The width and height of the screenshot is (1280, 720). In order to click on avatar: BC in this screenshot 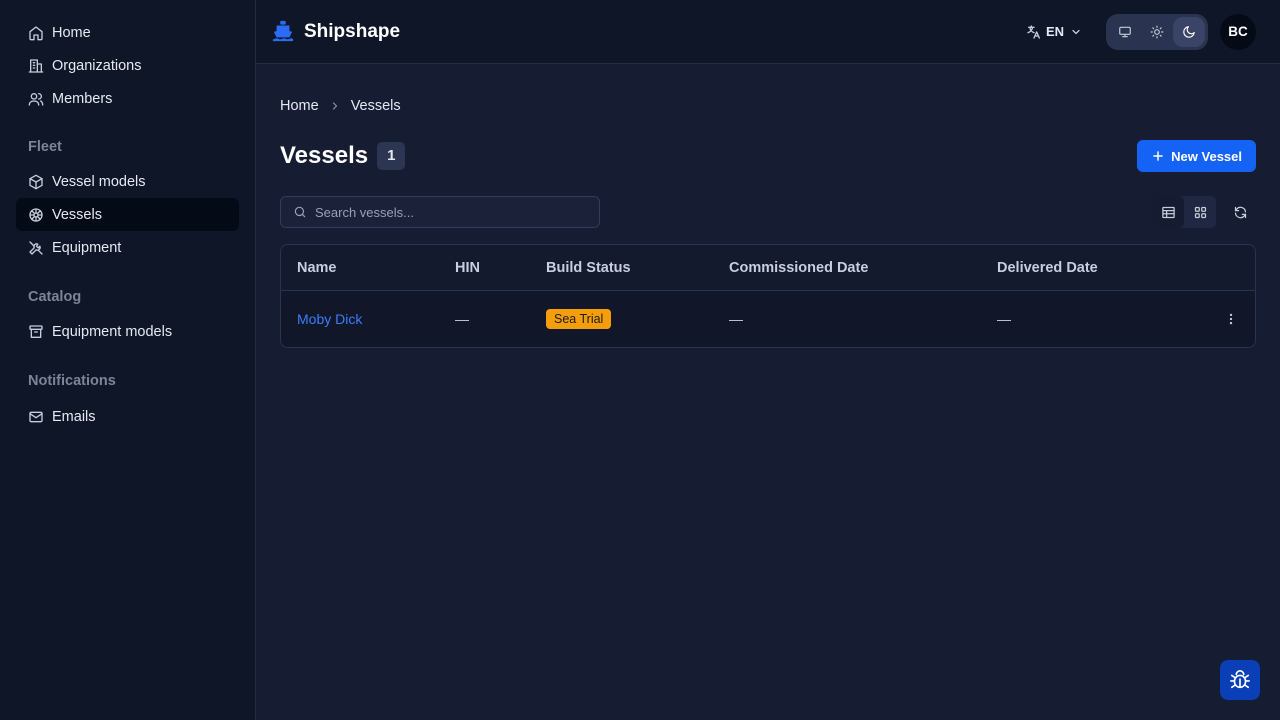, I will do `click(1238, 31)`.